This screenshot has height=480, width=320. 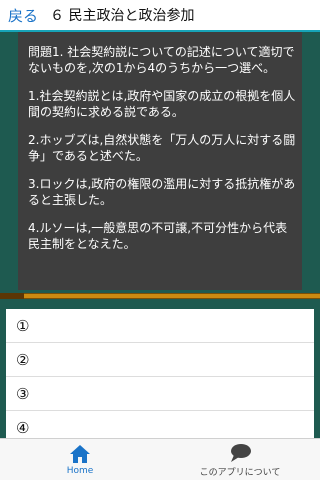 I want to click on chalk-ledge, so click(x=160, y=296).